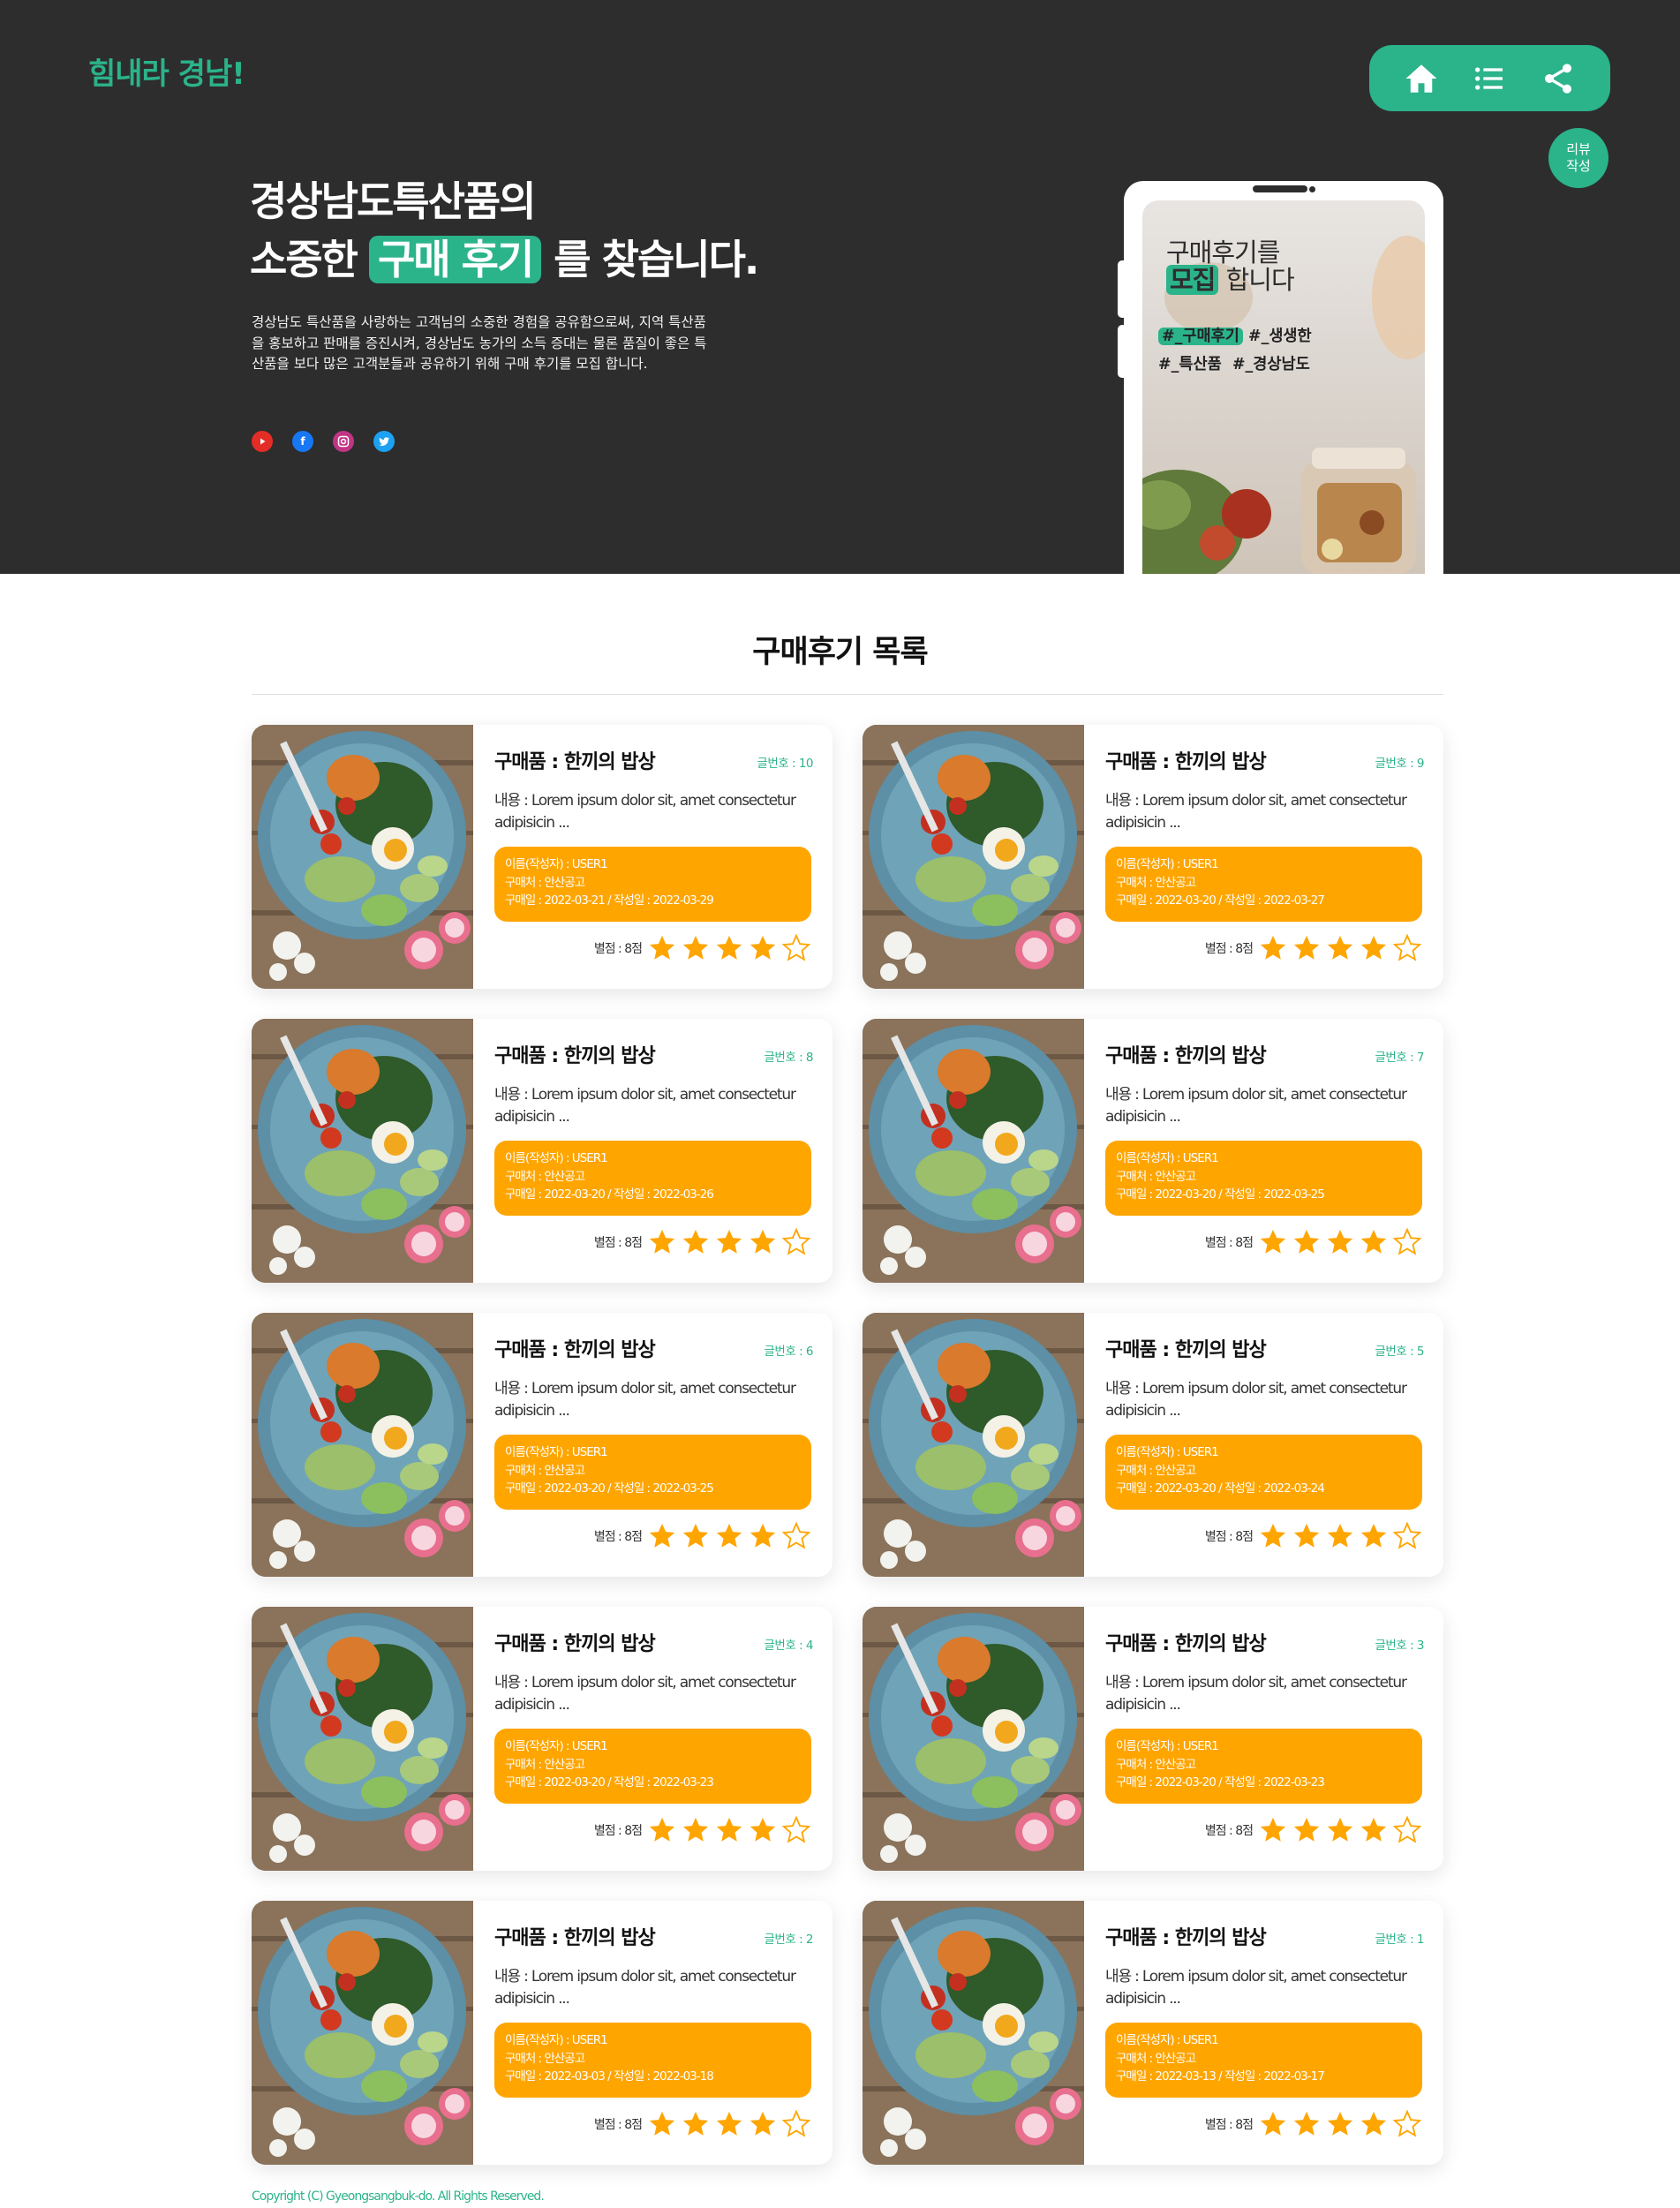 This screenshot has height=2208, width=1680. I want to click on list-icon, so click(1489, 78).